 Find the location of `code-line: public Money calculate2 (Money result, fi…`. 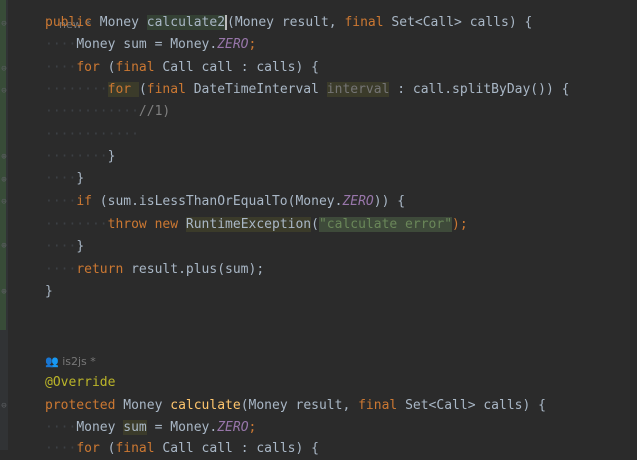

code-line: public Money calculate2 (Money result, fi… is located at coordinates (288, 23).